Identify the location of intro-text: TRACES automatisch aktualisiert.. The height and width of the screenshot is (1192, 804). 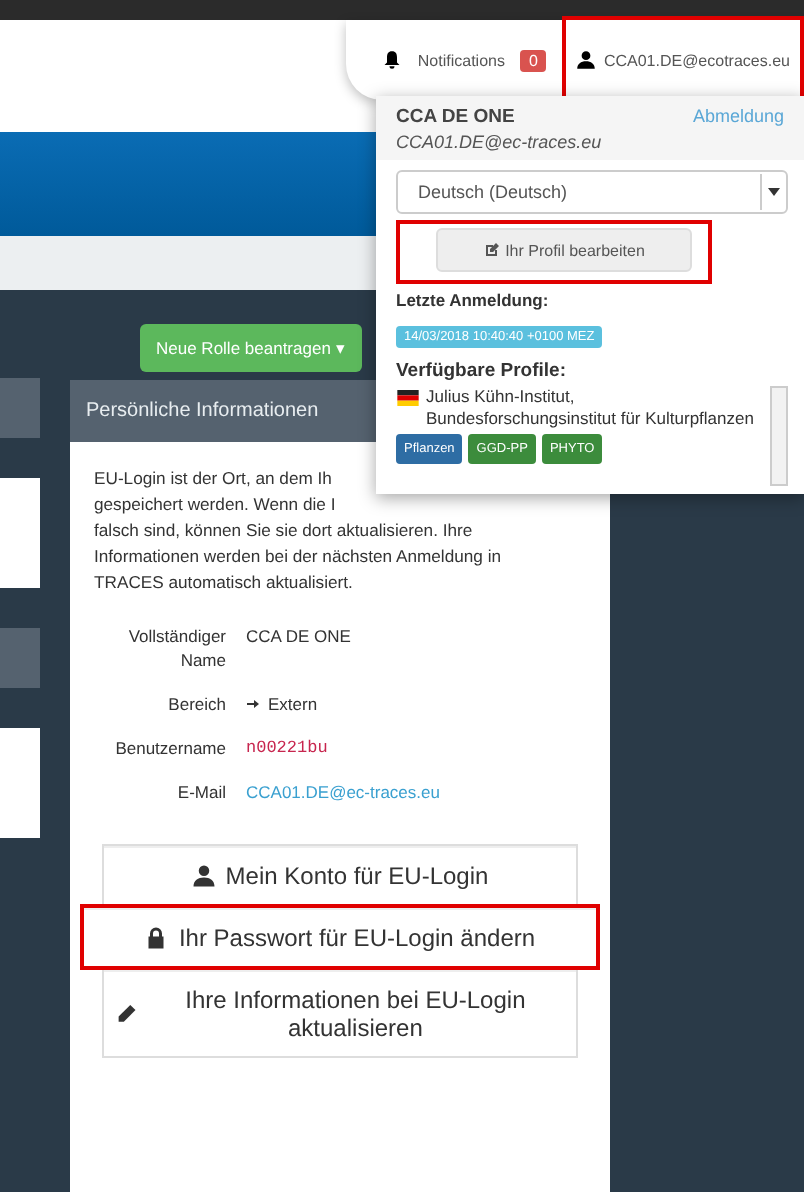
(224, 583).